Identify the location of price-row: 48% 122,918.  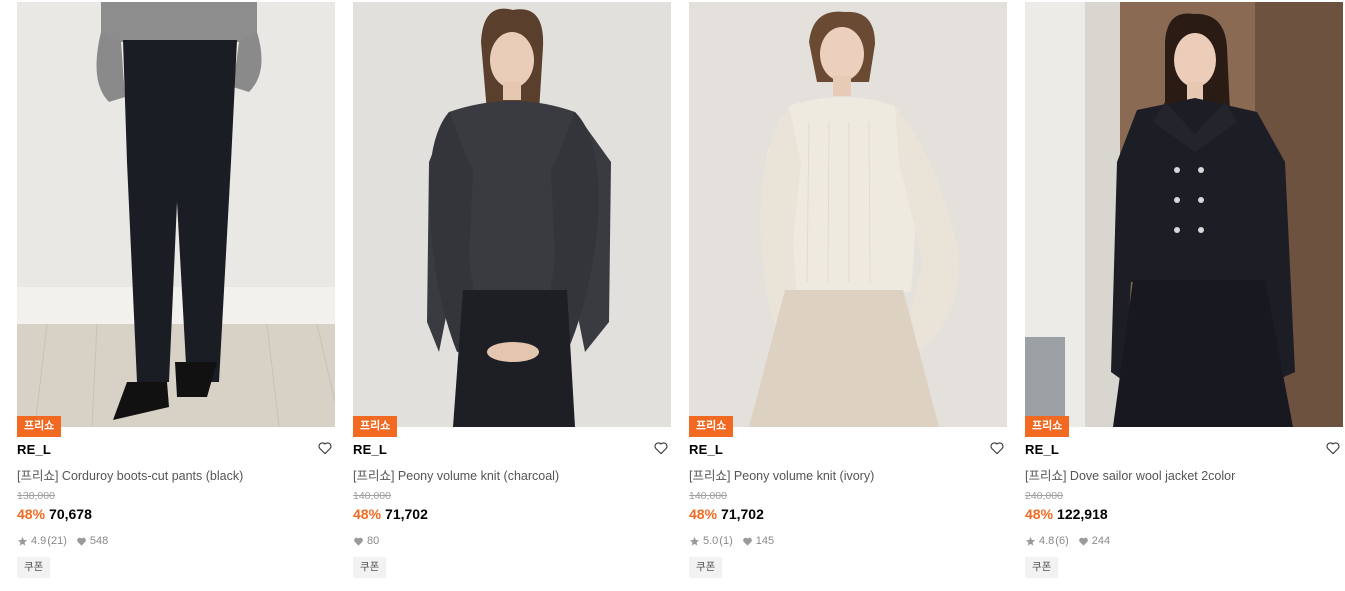
(1066, 514).